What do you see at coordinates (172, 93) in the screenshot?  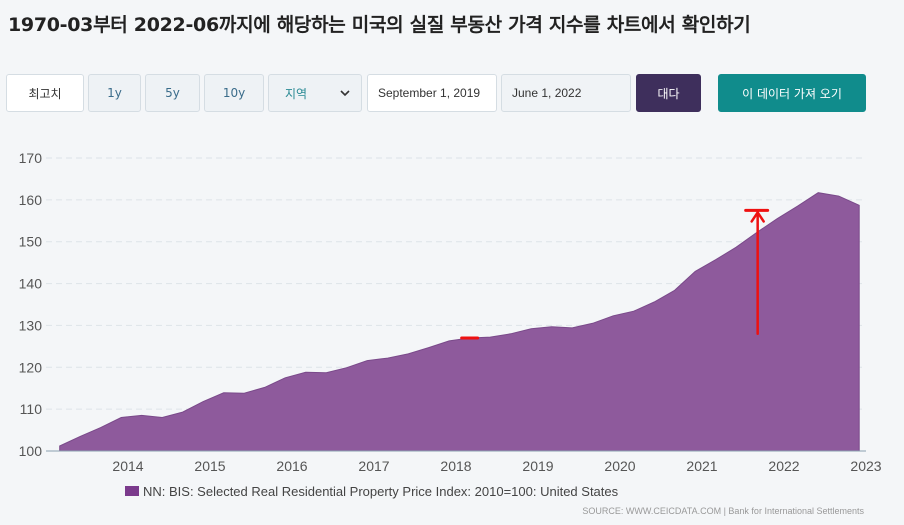 I see `range-5y-button: 5y` at bounding box center [172, 93].